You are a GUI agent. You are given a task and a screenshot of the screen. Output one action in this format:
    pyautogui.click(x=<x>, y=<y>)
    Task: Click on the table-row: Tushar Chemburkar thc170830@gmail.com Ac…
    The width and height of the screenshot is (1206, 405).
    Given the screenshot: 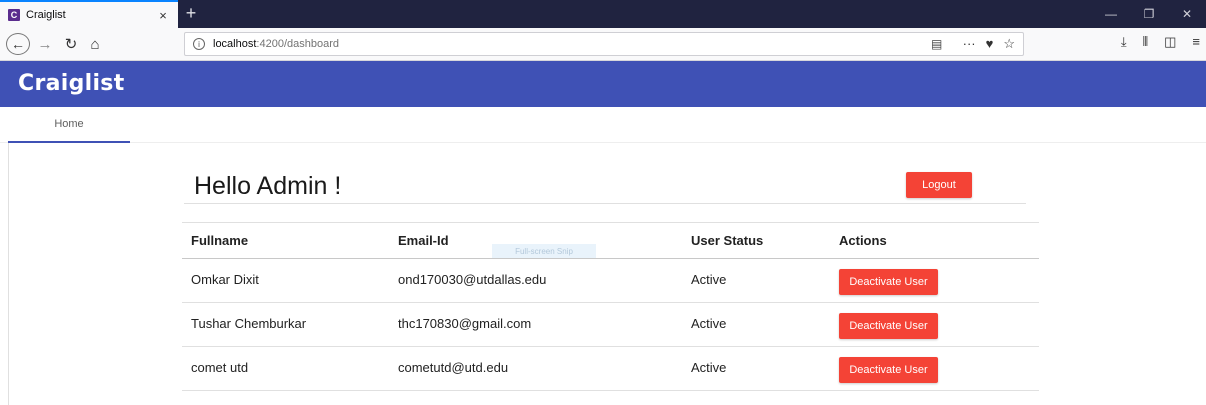 What is the action you would take?
    pyautogui.click(x=610, y=325)
    